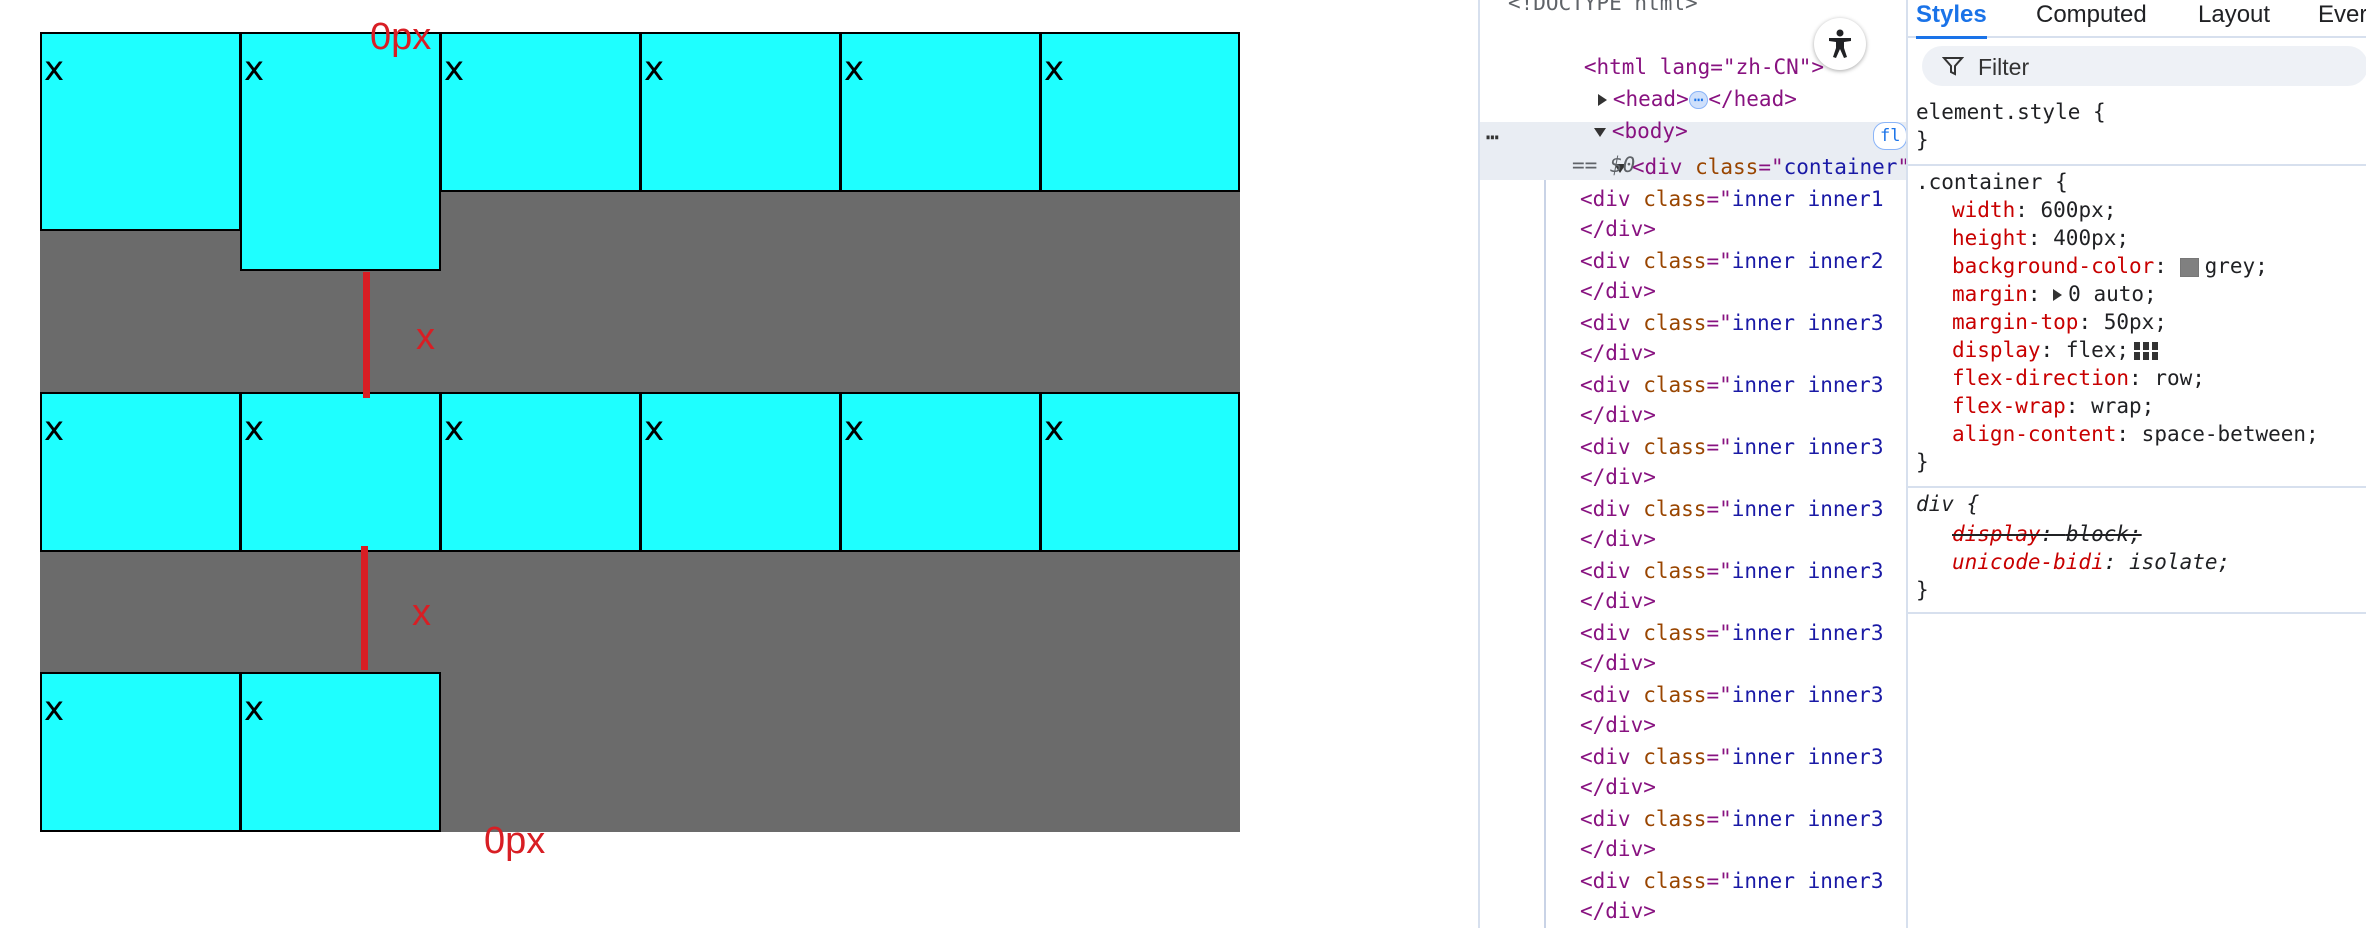  What do you see at coordinates (2004, 67) in the screenshot?
I see `filter-placeholder: Filter` at bounding box center [2004, 67].